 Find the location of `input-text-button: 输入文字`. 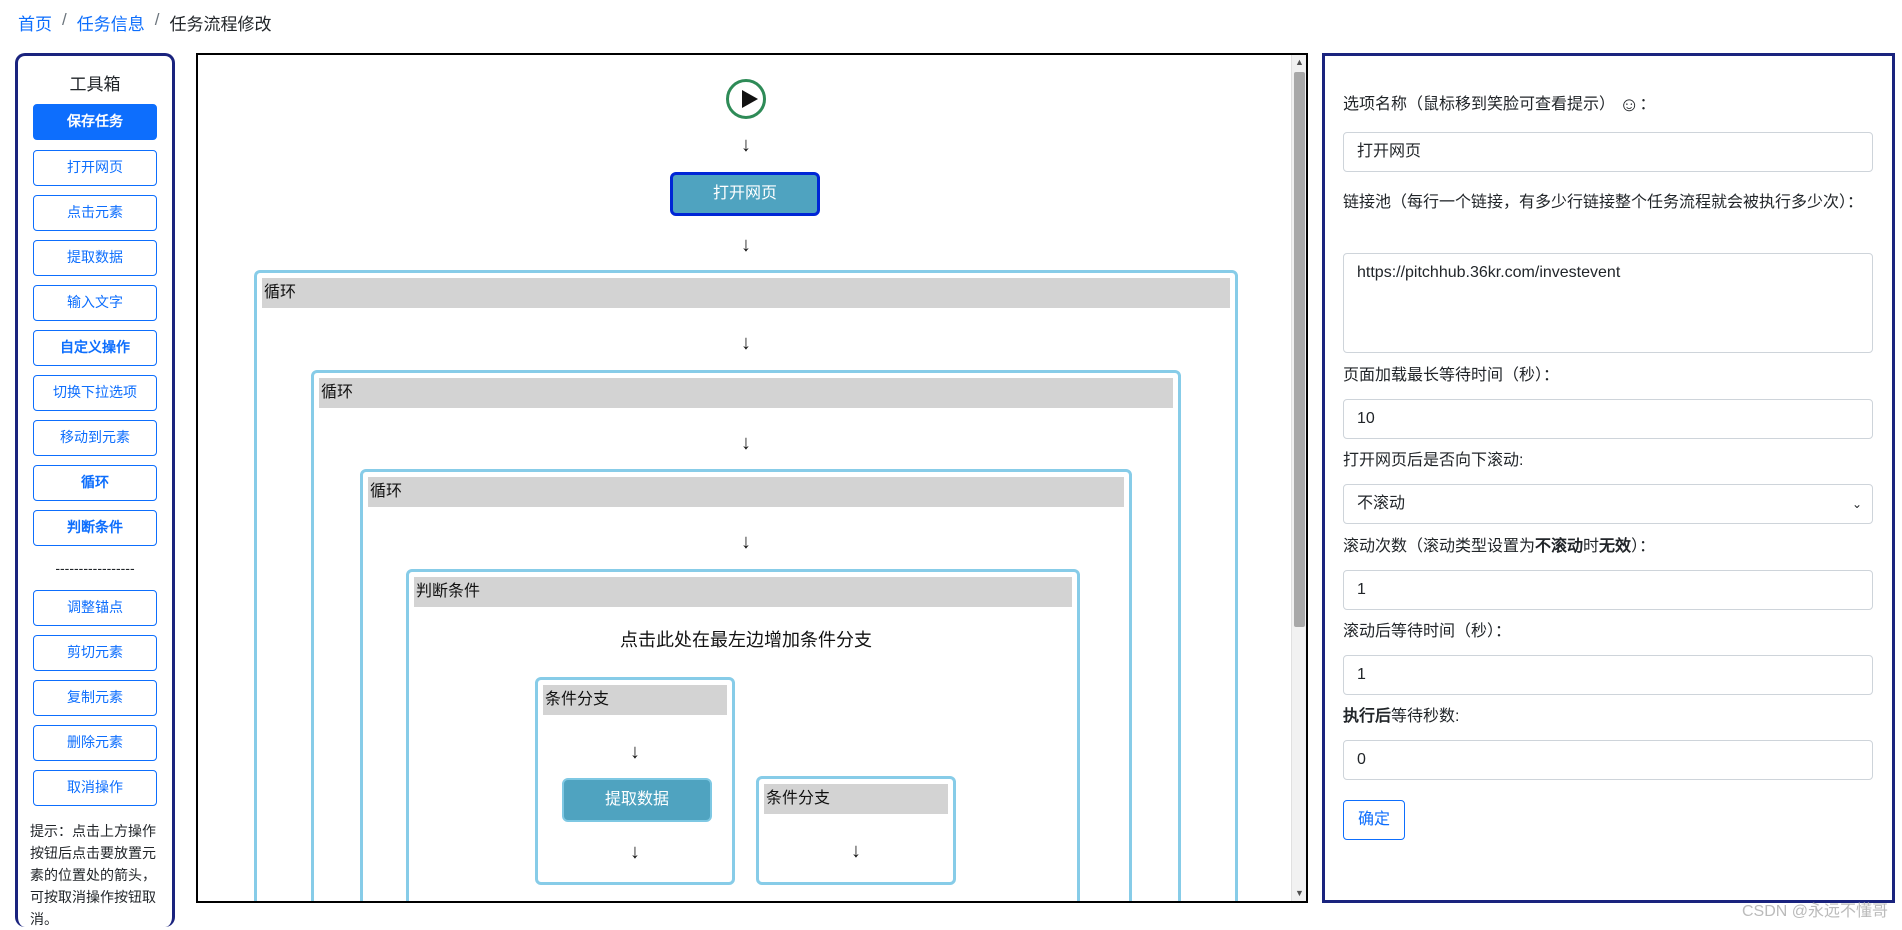

input-text-button: 输入文字 is located at coordinates (95, 303).